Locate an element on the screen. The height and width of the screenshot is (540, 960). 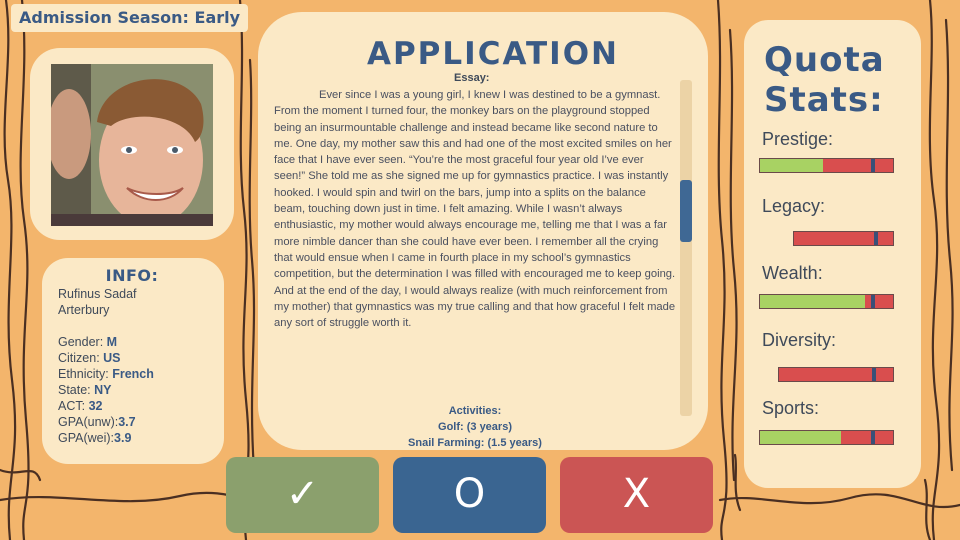
activities-label: Activities: is located at coordinates (475, 411).